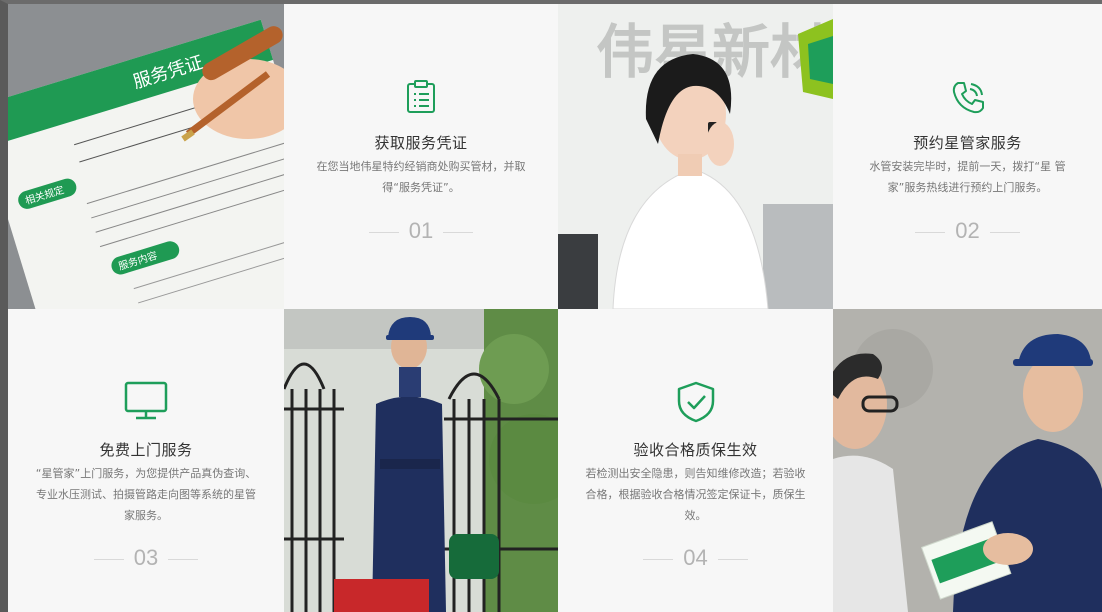  Describe the element at coordinates (967, 177) in the screenshot. I see `step-description: 水管安装完毕时，提前一天，拨打“星 管 家”服务热线进行预约上门服务。` at that location.